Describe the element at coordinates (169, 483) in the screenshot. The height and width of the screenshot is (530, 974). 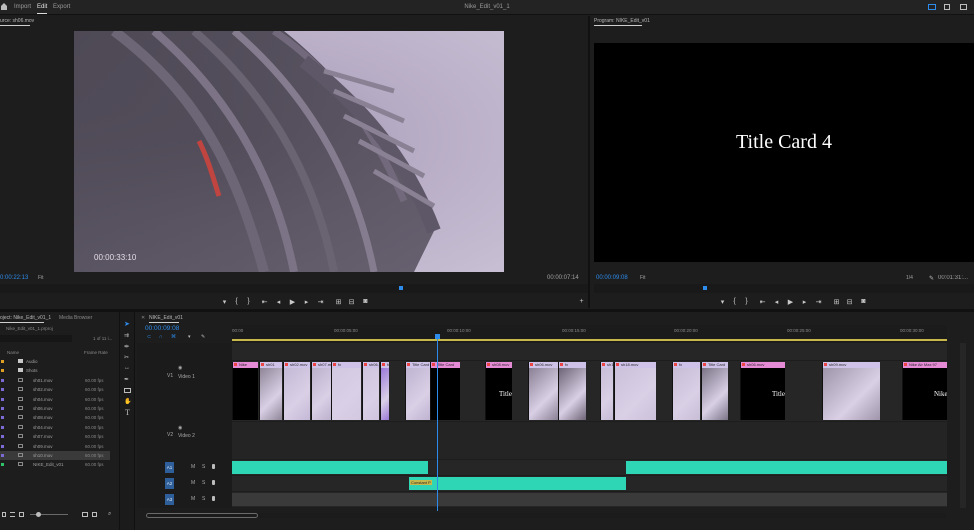
I see `a2-target: A2` at that location.